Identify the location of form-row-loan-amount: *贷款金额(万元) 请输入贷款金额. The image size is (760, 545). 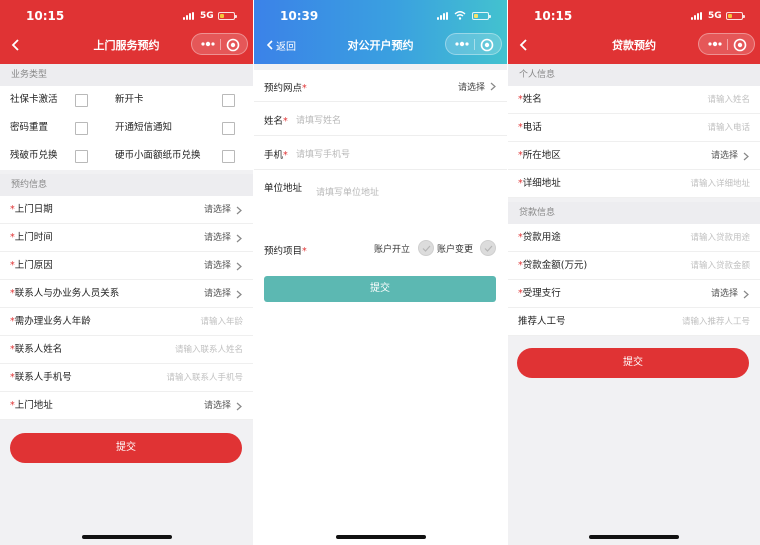
(634, 266).